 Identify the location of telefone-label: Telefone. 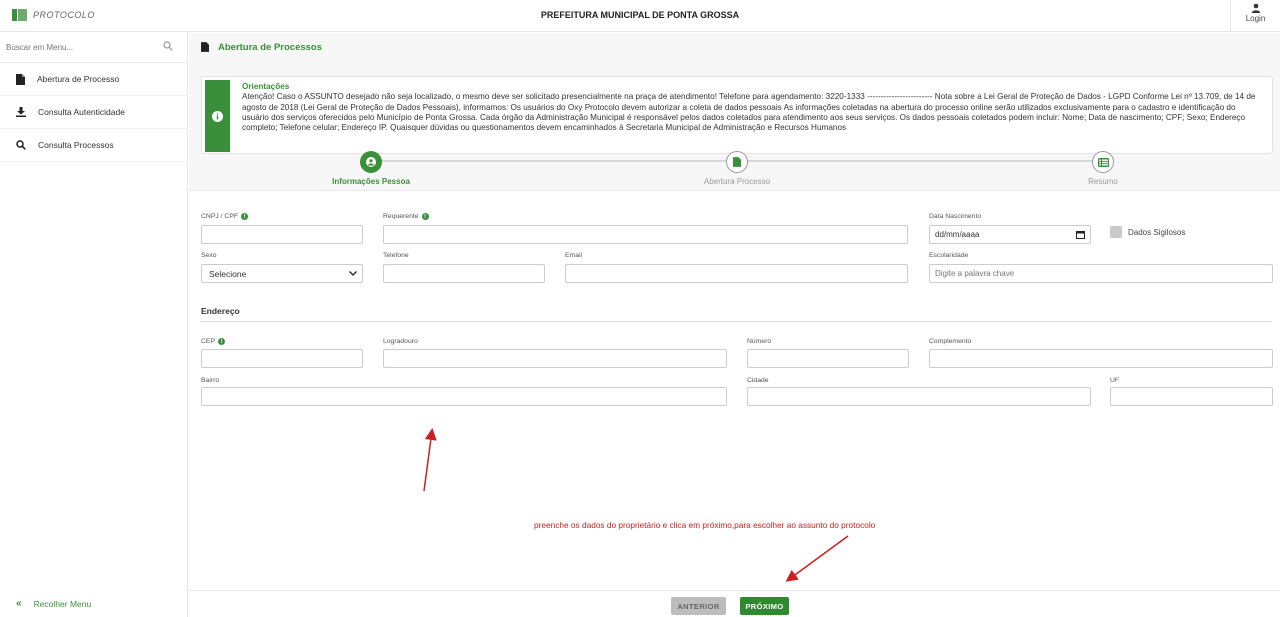
(396, 255).